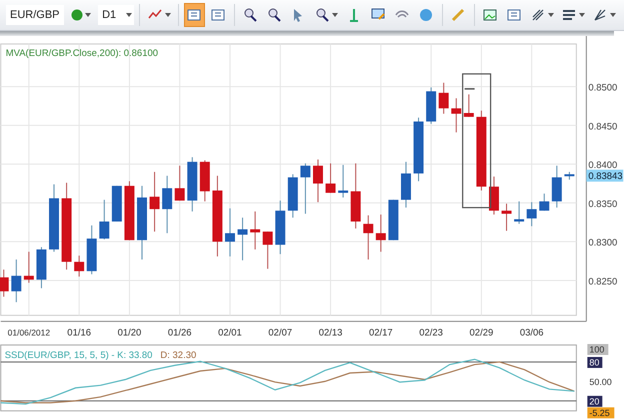  I want to click on current-price-tag: 0.83843, so click(605, 176).